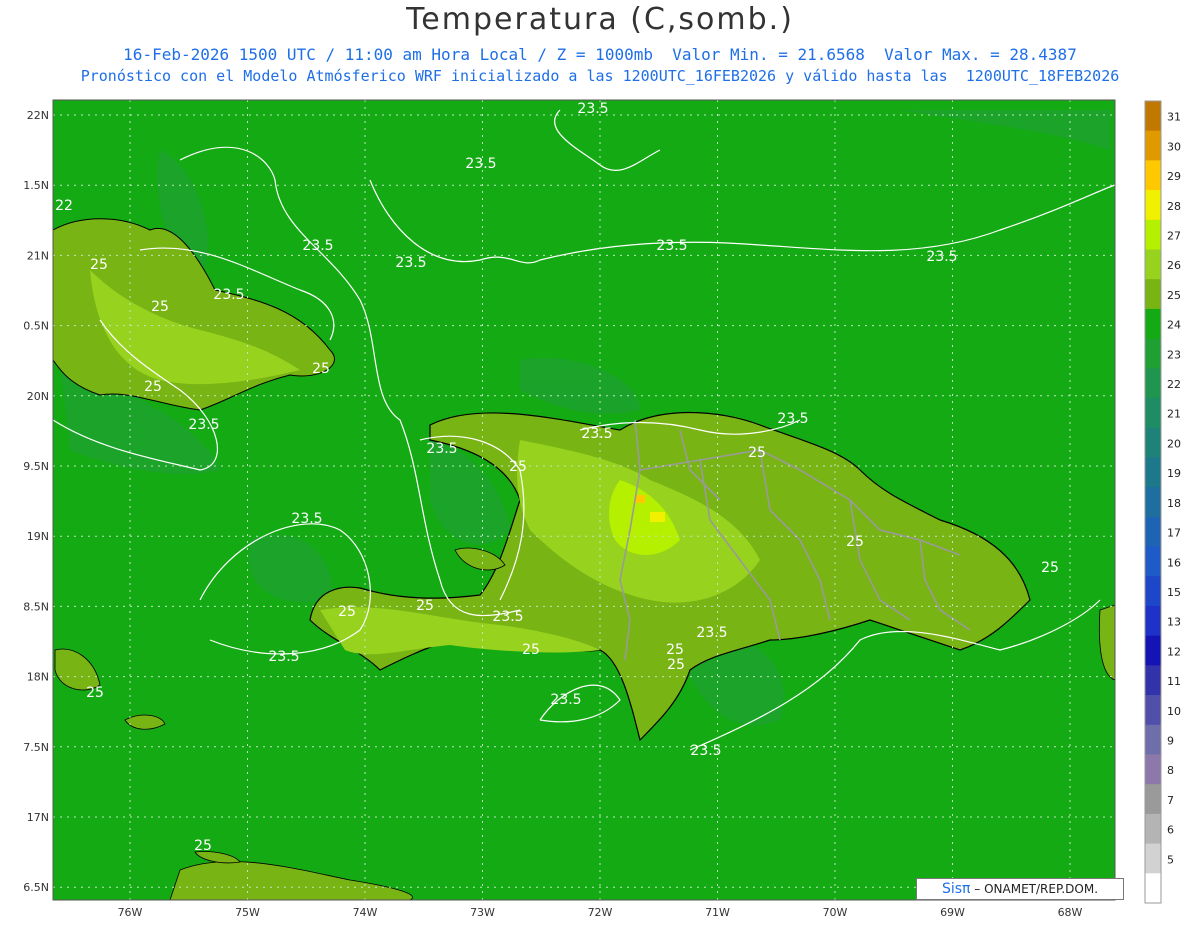 The height and width of the screenshot is (927, 1200). I want to click on sispi-logo: Sisπ, so click(956, 889).